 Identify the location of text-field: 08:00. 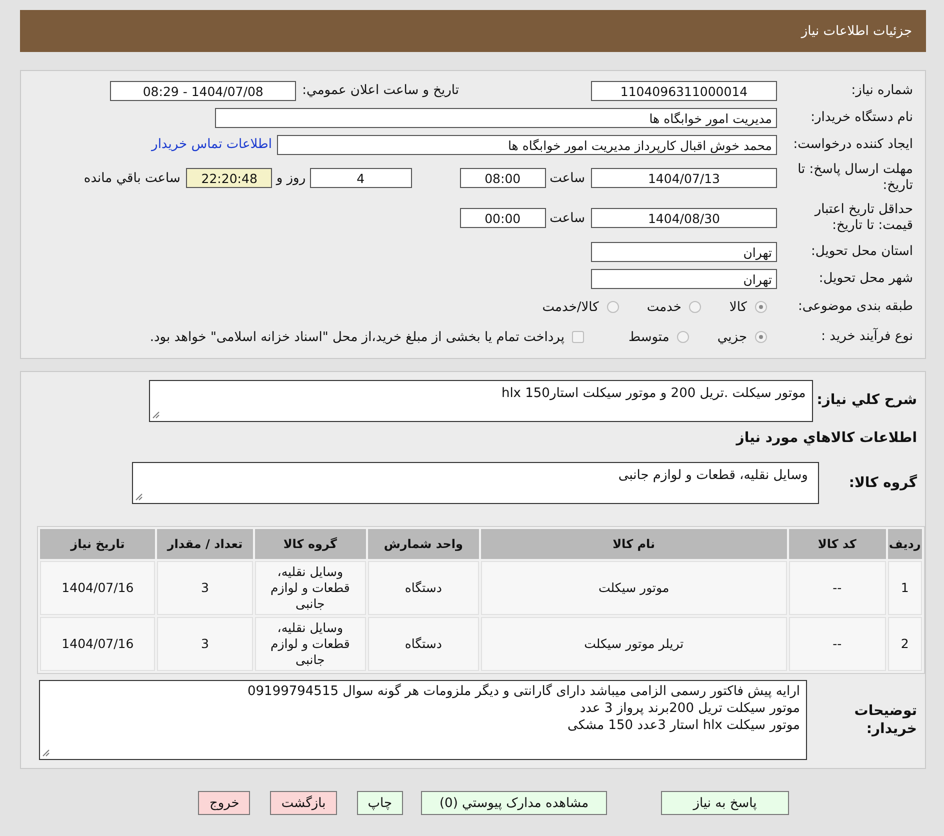
(503, 178).